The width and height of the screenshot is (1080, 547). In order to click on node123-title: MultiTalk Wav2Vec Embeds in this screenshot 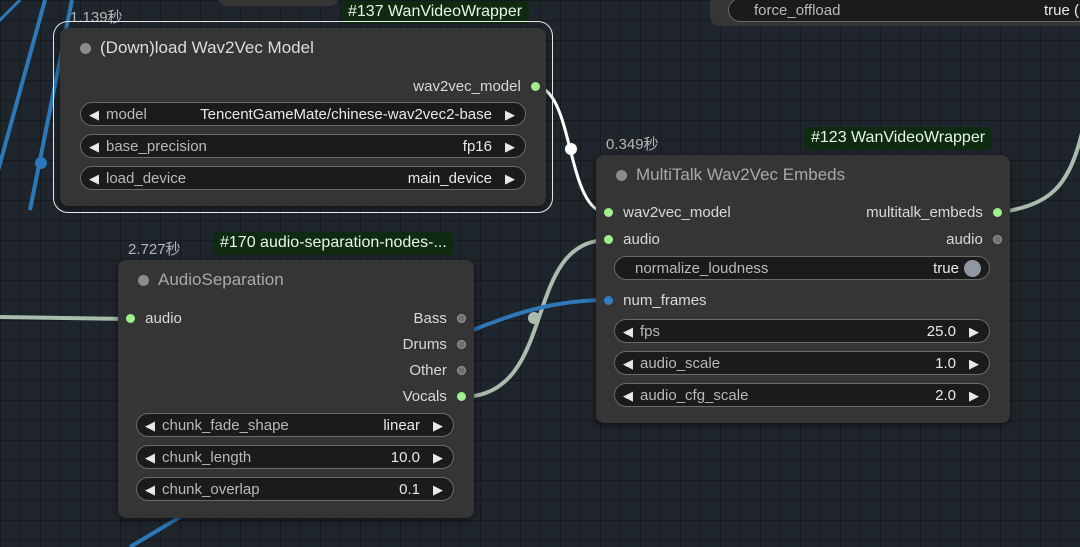, I will do `click(741, 174)`.